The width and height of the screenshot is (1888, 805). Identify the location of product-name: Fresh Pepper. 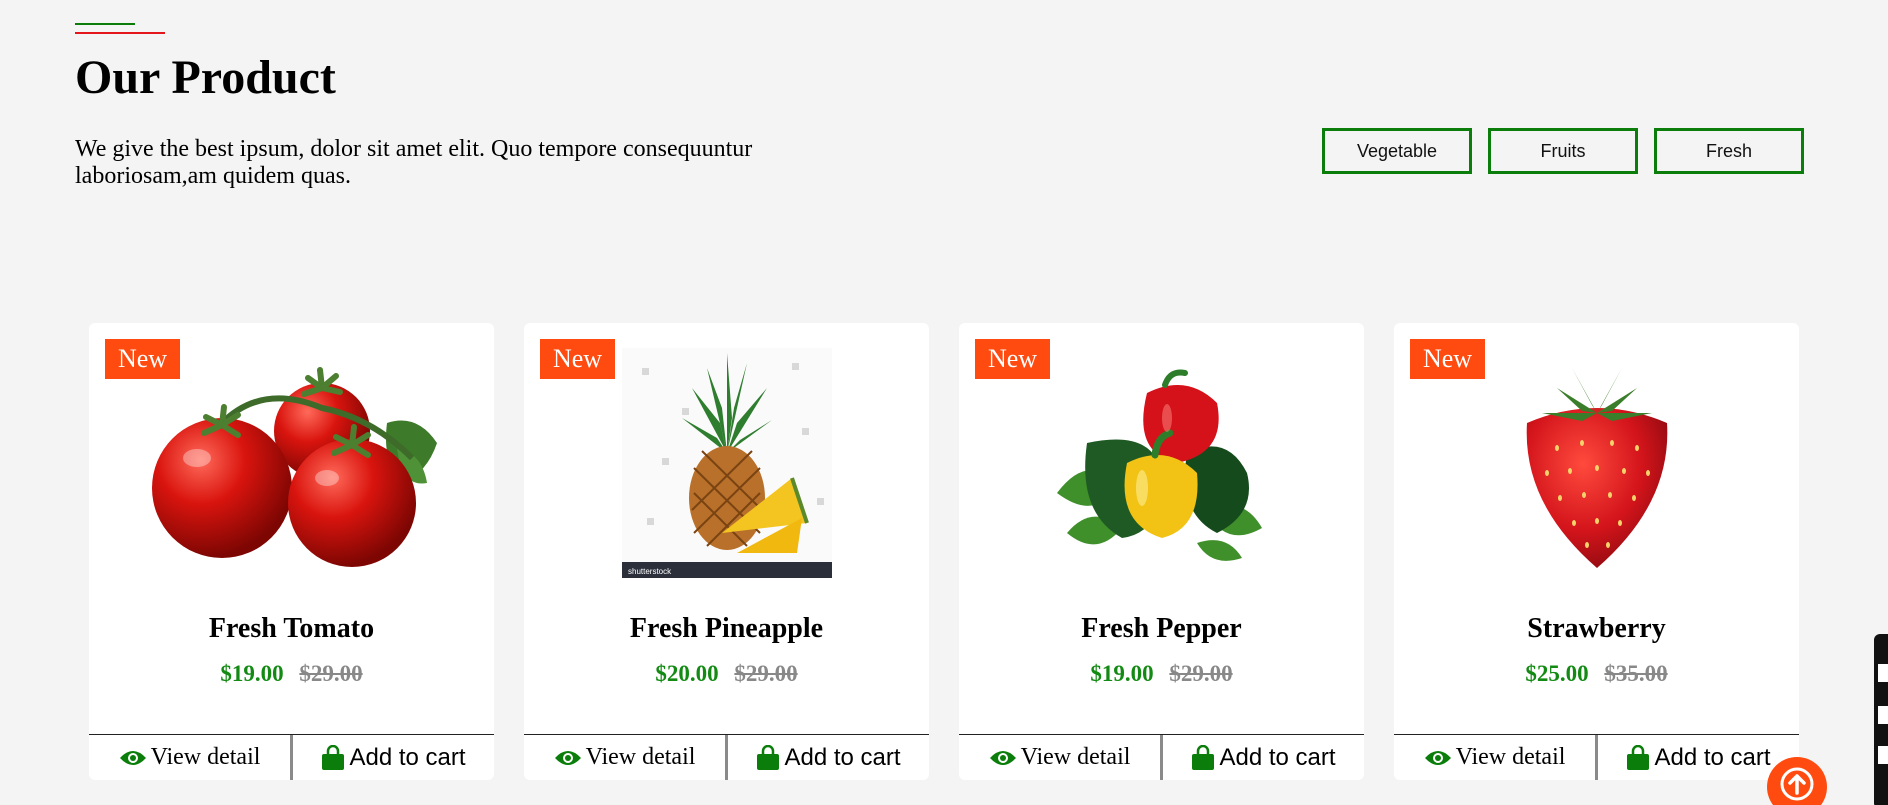
(1161, 628).